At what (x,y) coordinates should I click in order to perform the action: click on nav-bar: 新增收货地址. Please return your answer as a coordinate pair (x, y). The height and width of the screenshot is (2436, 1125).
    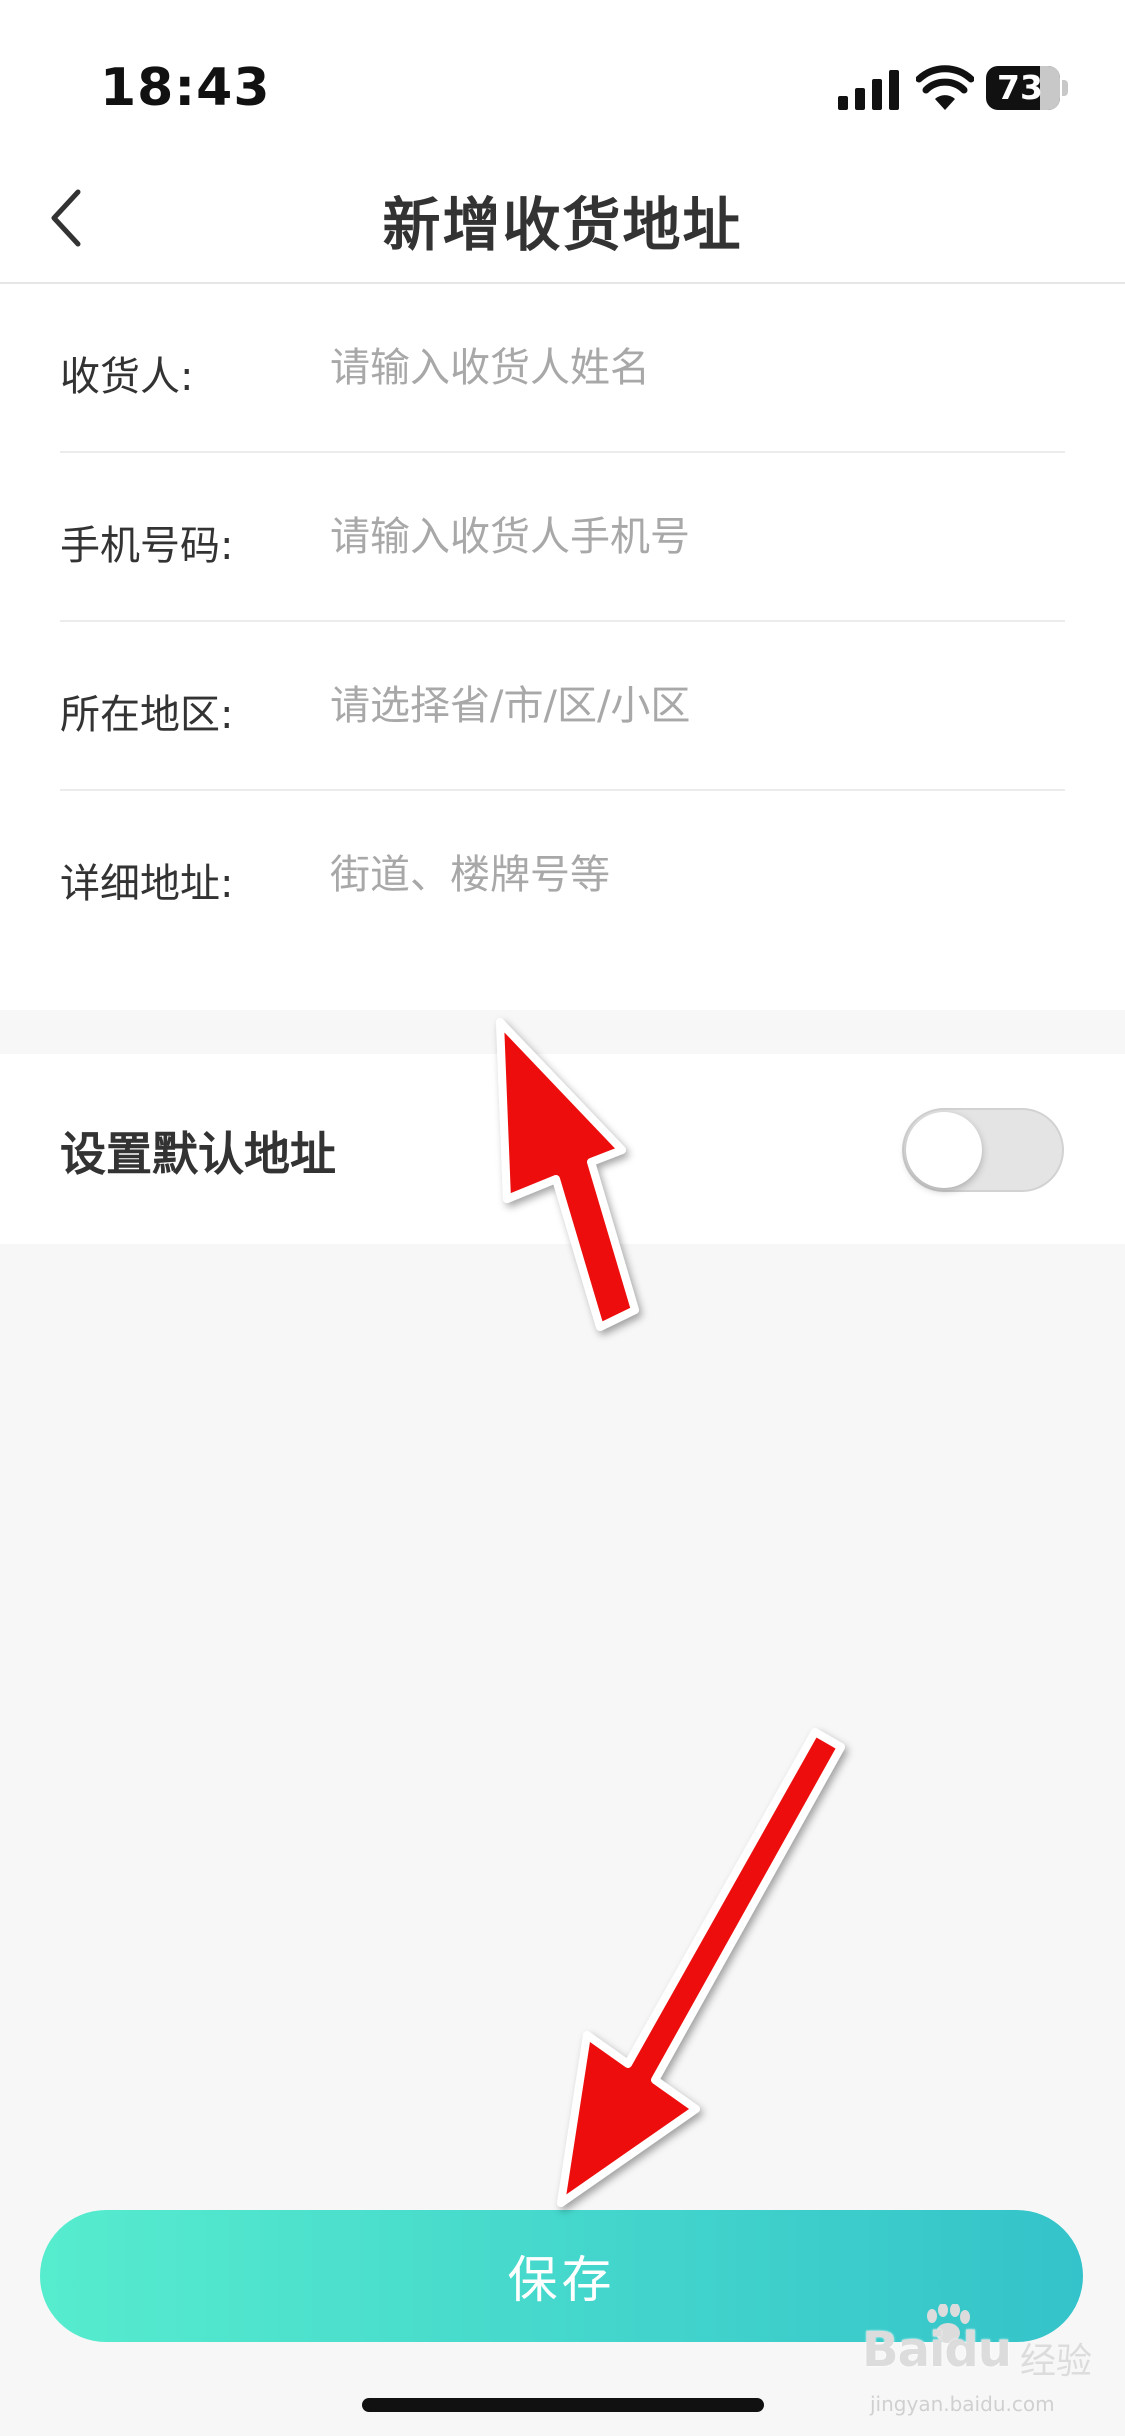
    Looking at the image, I should click on (562, 217).